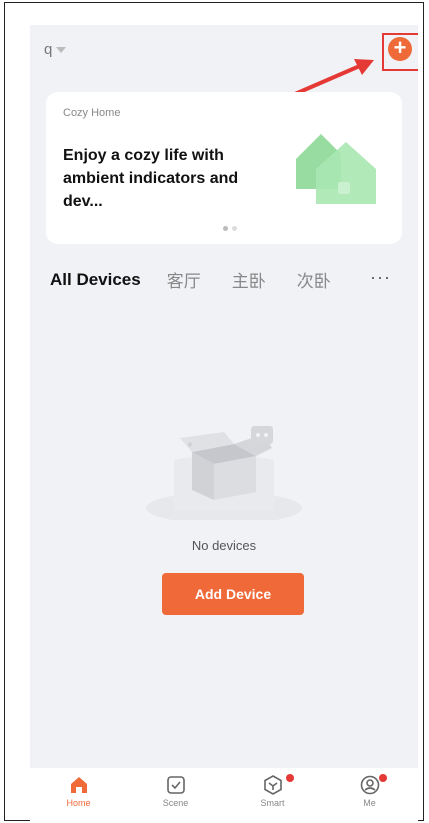 The width and height of the screenshot is (429, 823). I want to click on tab-second-bedroom: 次卧, so click(314, 279).